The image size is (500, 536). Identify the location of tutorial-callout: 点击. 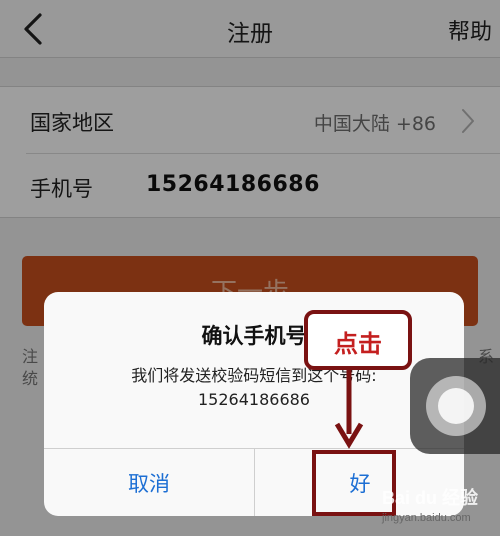
(358, 340).